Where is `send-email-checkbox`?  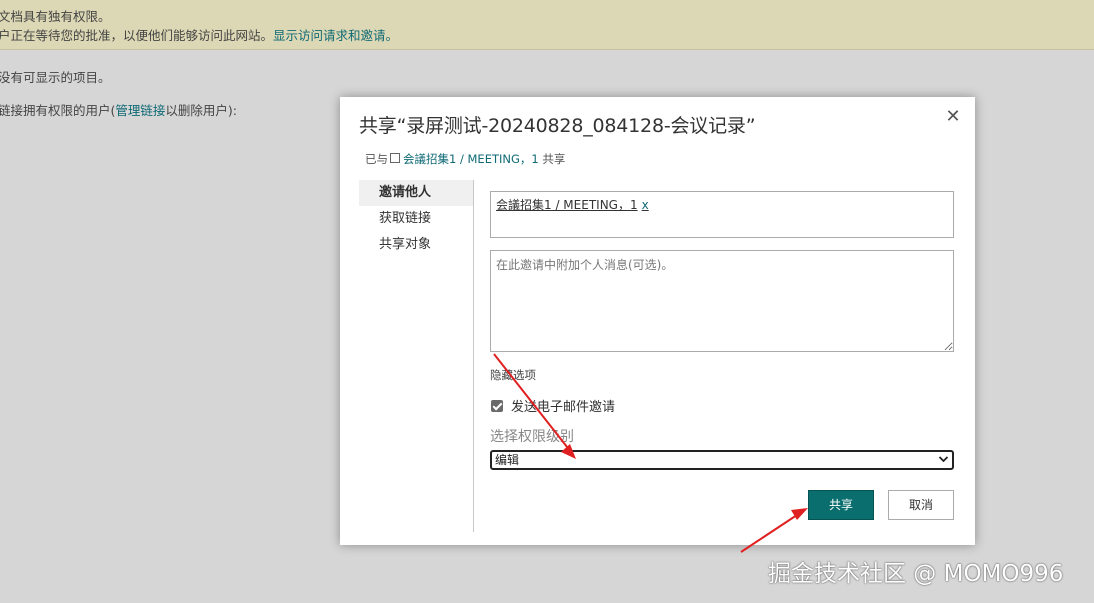 send-email-checkbox is located at coordinates (497, 406).